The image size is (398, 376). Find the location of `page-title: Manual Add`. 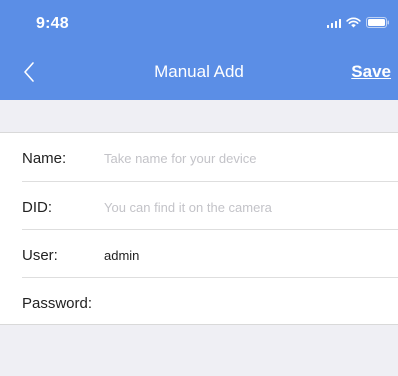

page-title: Manual Add is located at coordinates (199, 71).